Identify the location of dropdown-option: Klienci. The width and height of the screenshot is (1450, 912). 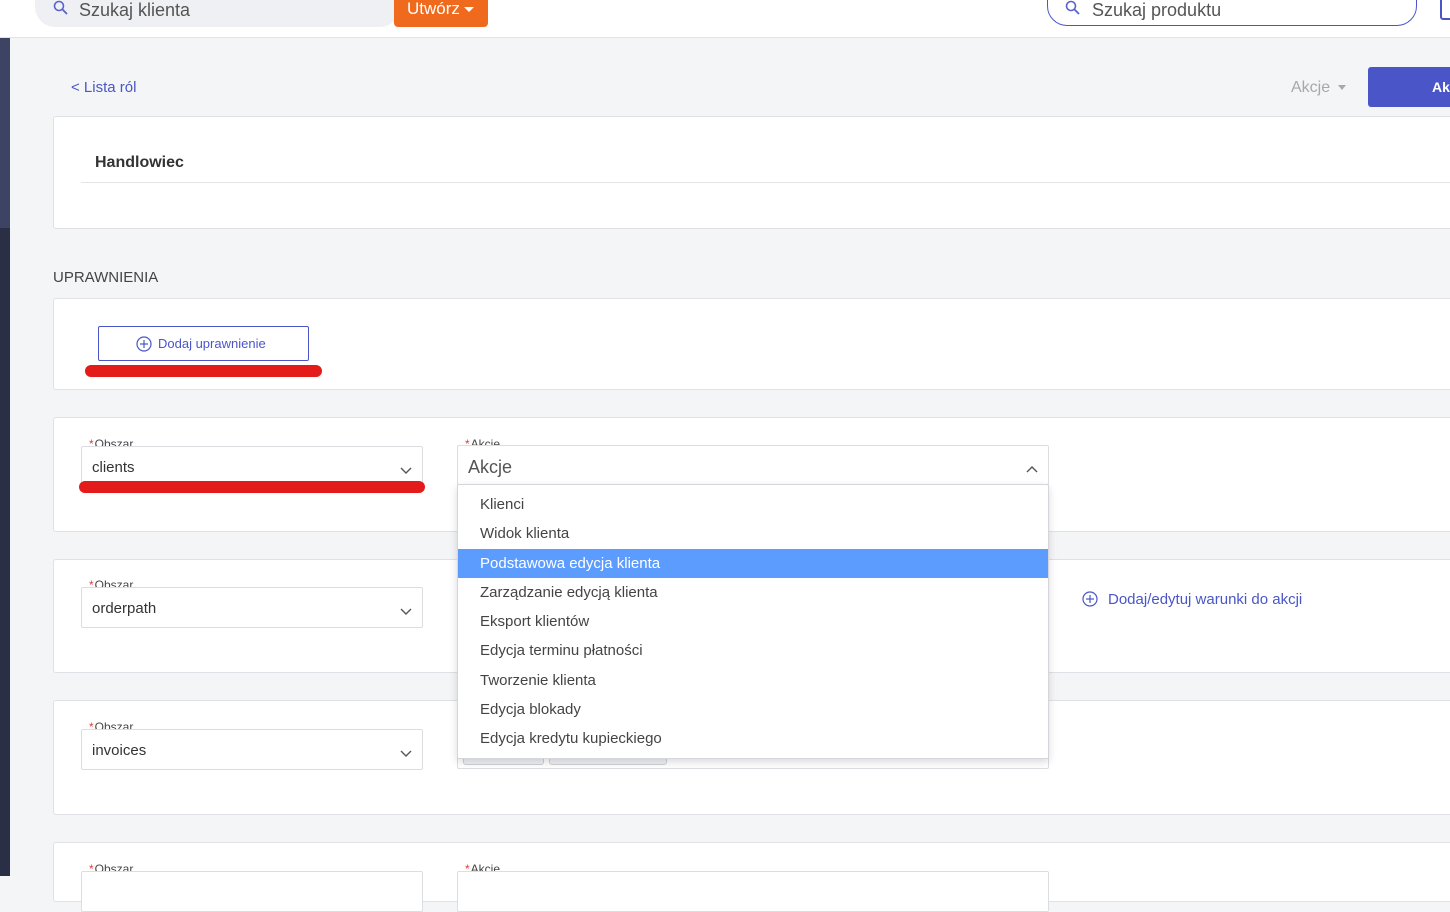
(753, 504).